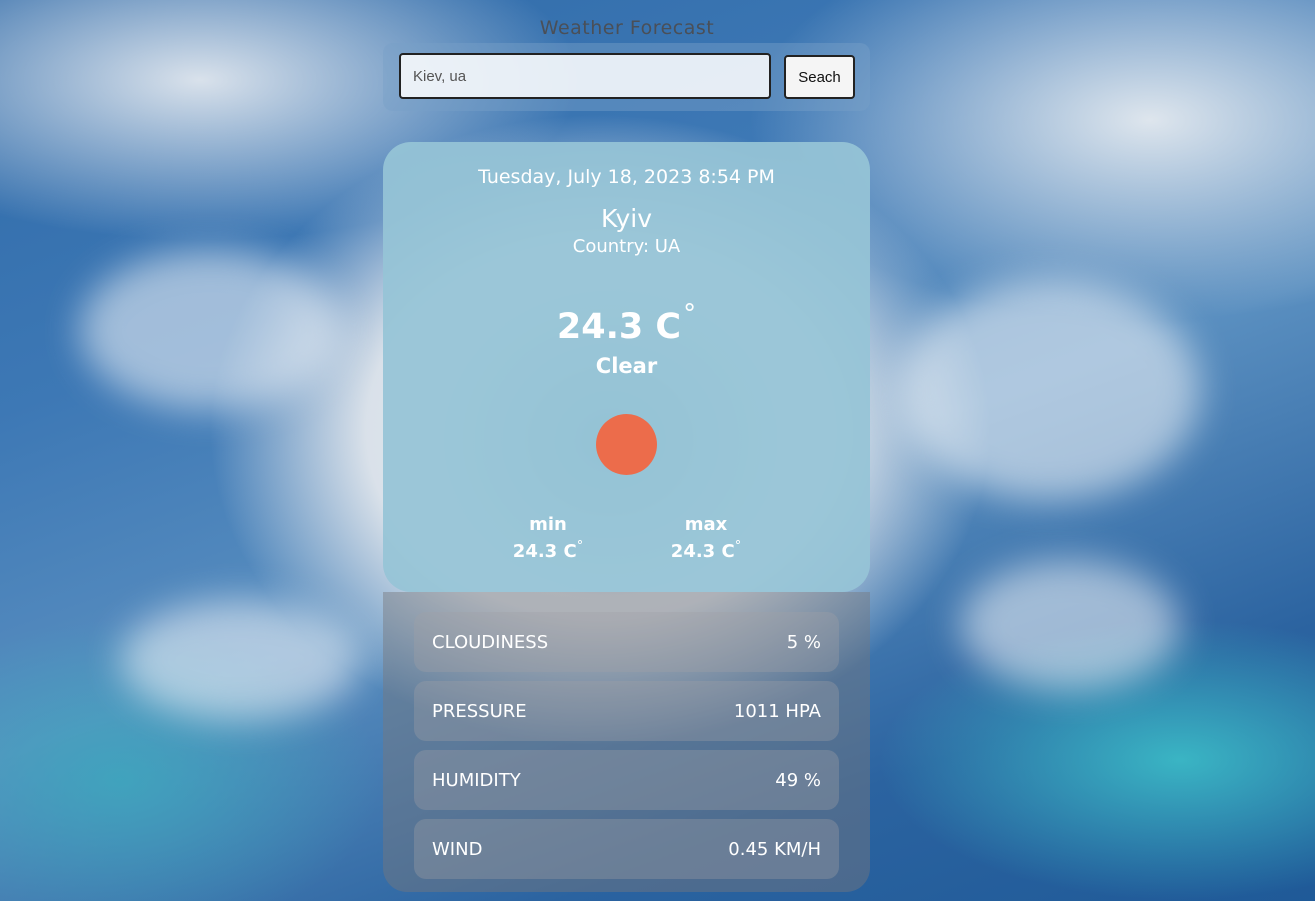  What do you see at coordinates (476, 780) in the screenshot?
I see `detail-label: HUMIDITY` at bounding box center [476, 780].